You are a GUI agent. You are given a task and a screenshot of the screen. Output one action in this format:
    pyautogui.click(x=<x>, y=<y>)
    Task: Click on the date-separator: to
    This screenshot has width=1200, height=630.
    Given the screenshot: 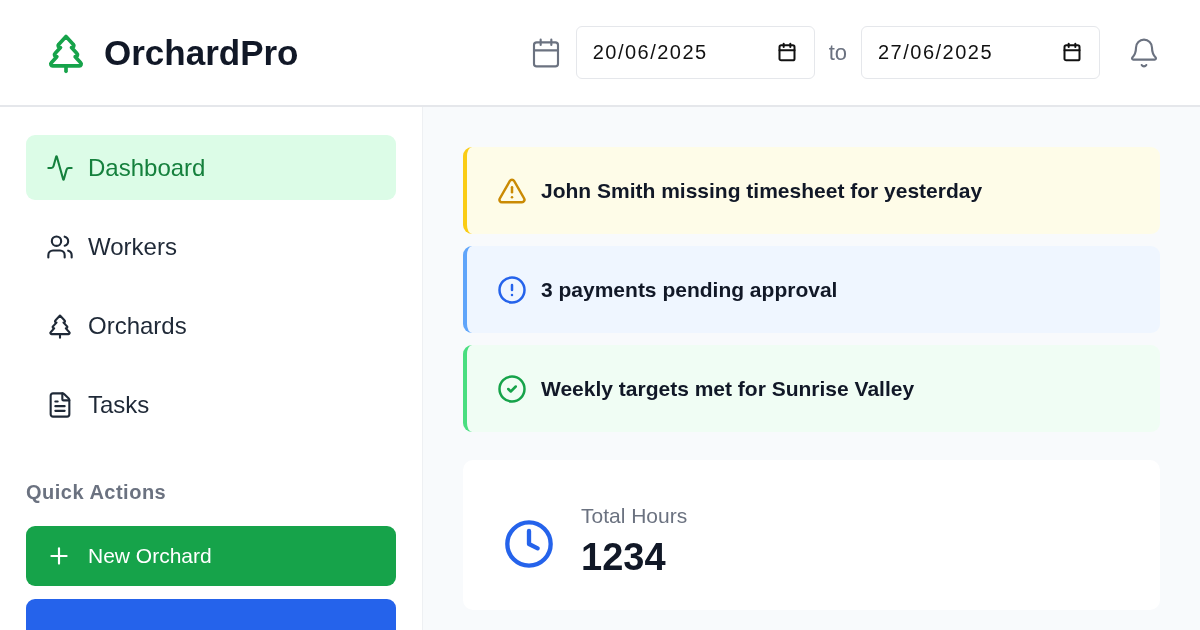 What is the action you would take?
    pyautogui.click(x=837, y=52)
    